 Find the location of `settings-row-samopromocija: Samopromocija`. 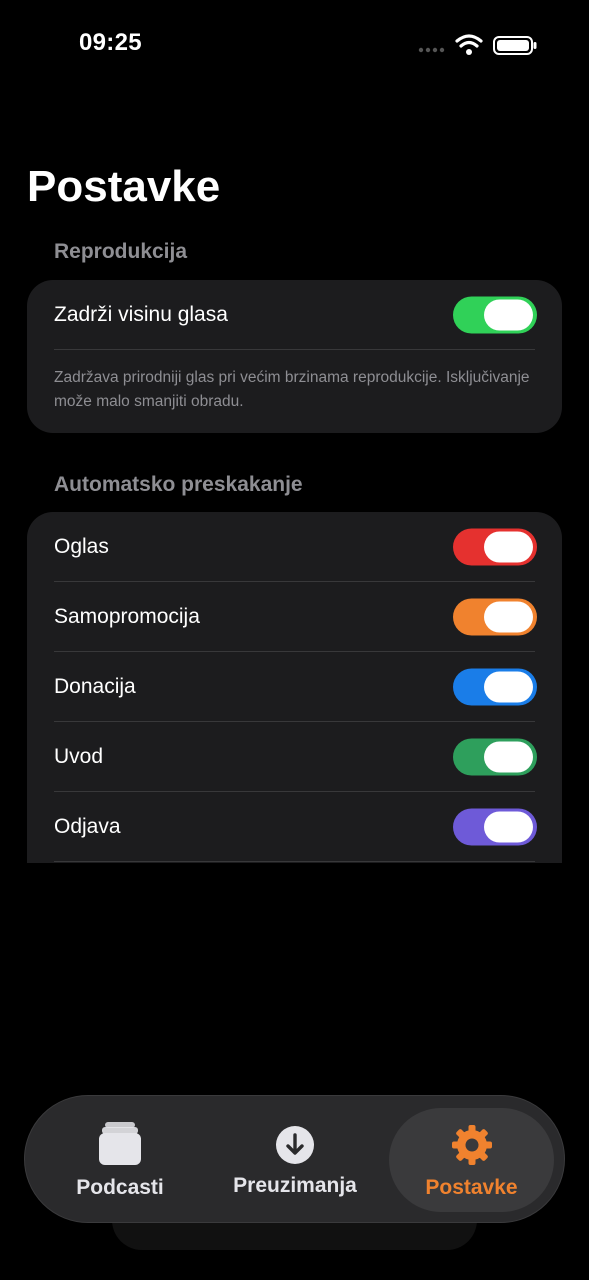

settings-row-samopromocija: Samopromocija is located at coordinates (294, 617).